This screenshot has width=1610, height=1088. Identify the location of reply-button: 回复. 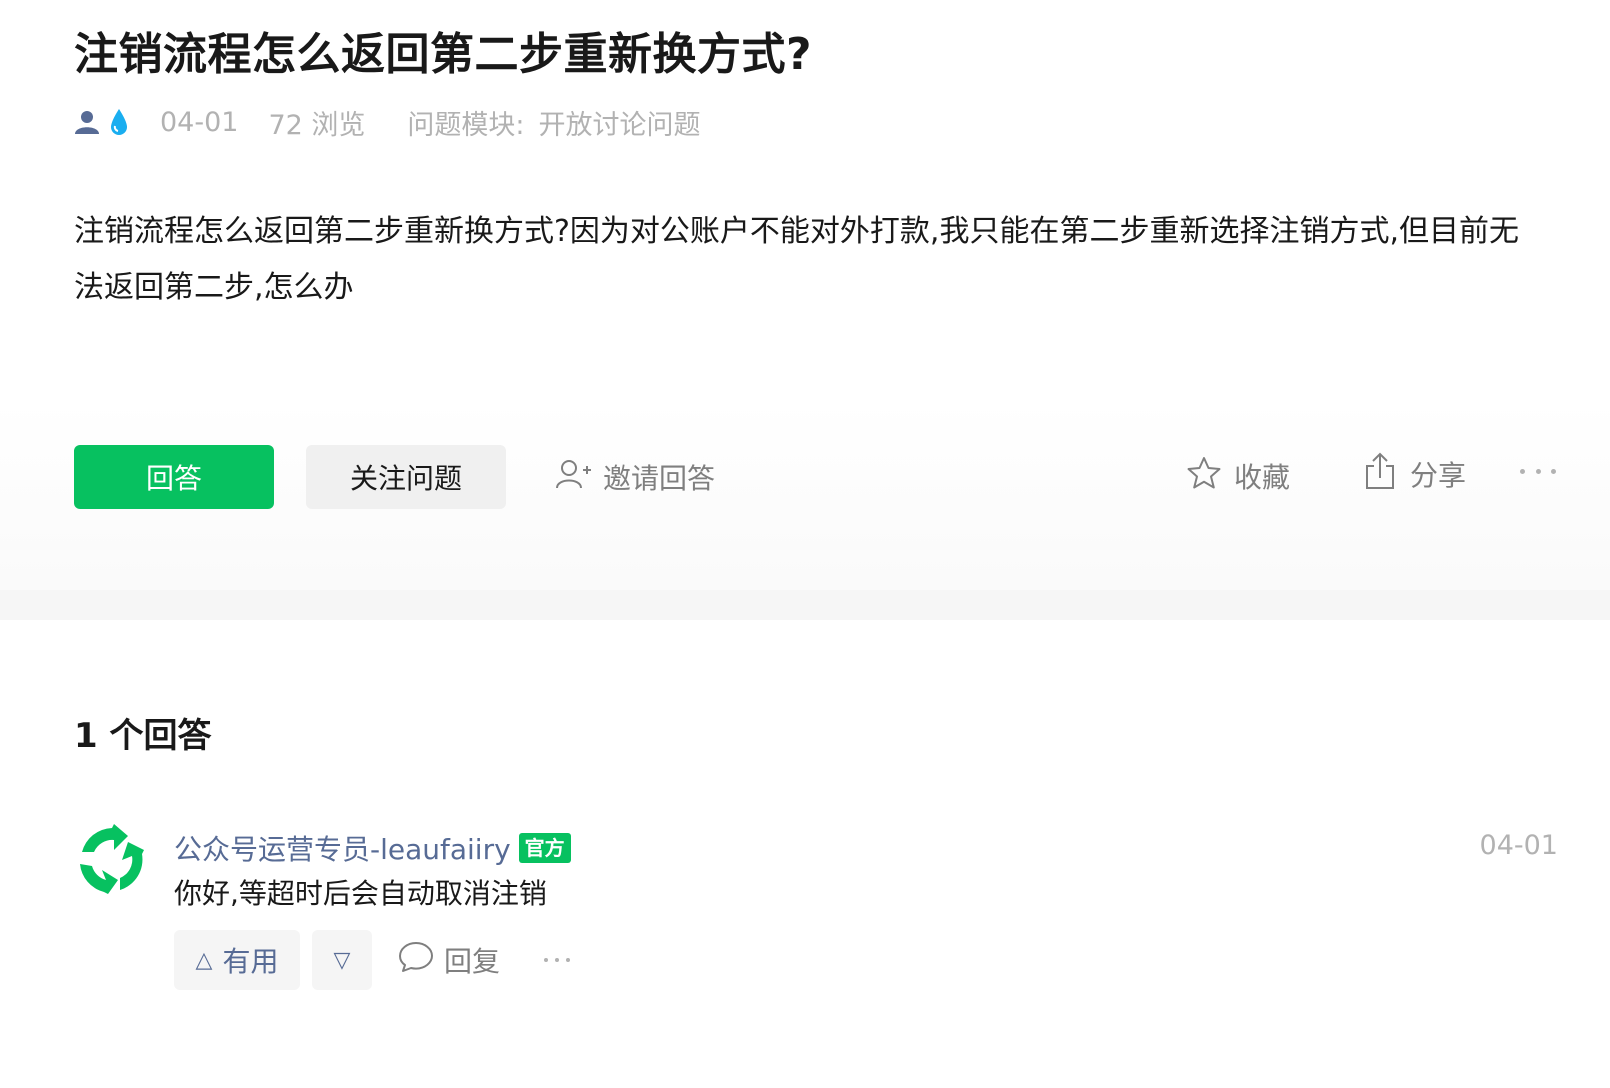
(449, 960).